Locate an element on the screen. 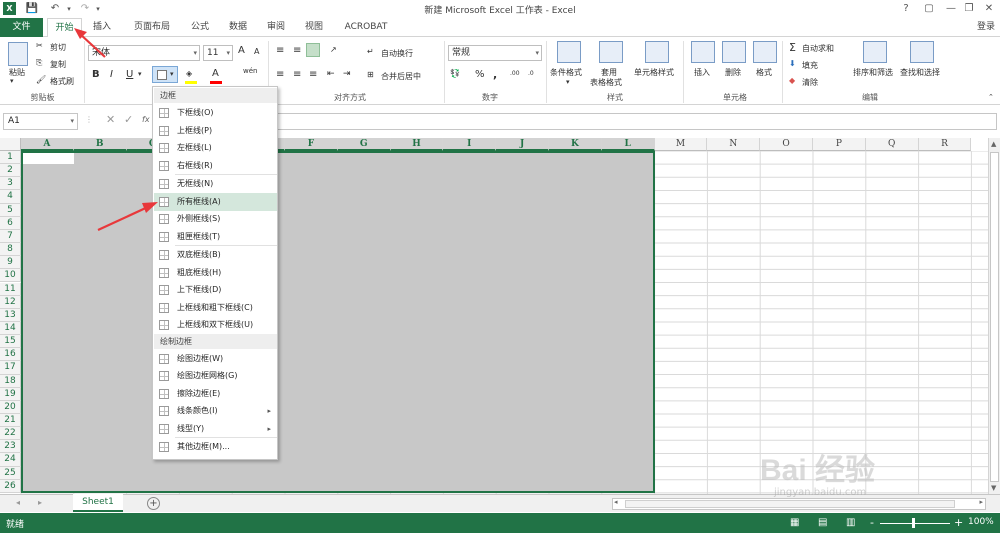 The height and width of the screenshot is (533, 1000). normal-view-icon: ▦ is located at coordinates (794, 522).